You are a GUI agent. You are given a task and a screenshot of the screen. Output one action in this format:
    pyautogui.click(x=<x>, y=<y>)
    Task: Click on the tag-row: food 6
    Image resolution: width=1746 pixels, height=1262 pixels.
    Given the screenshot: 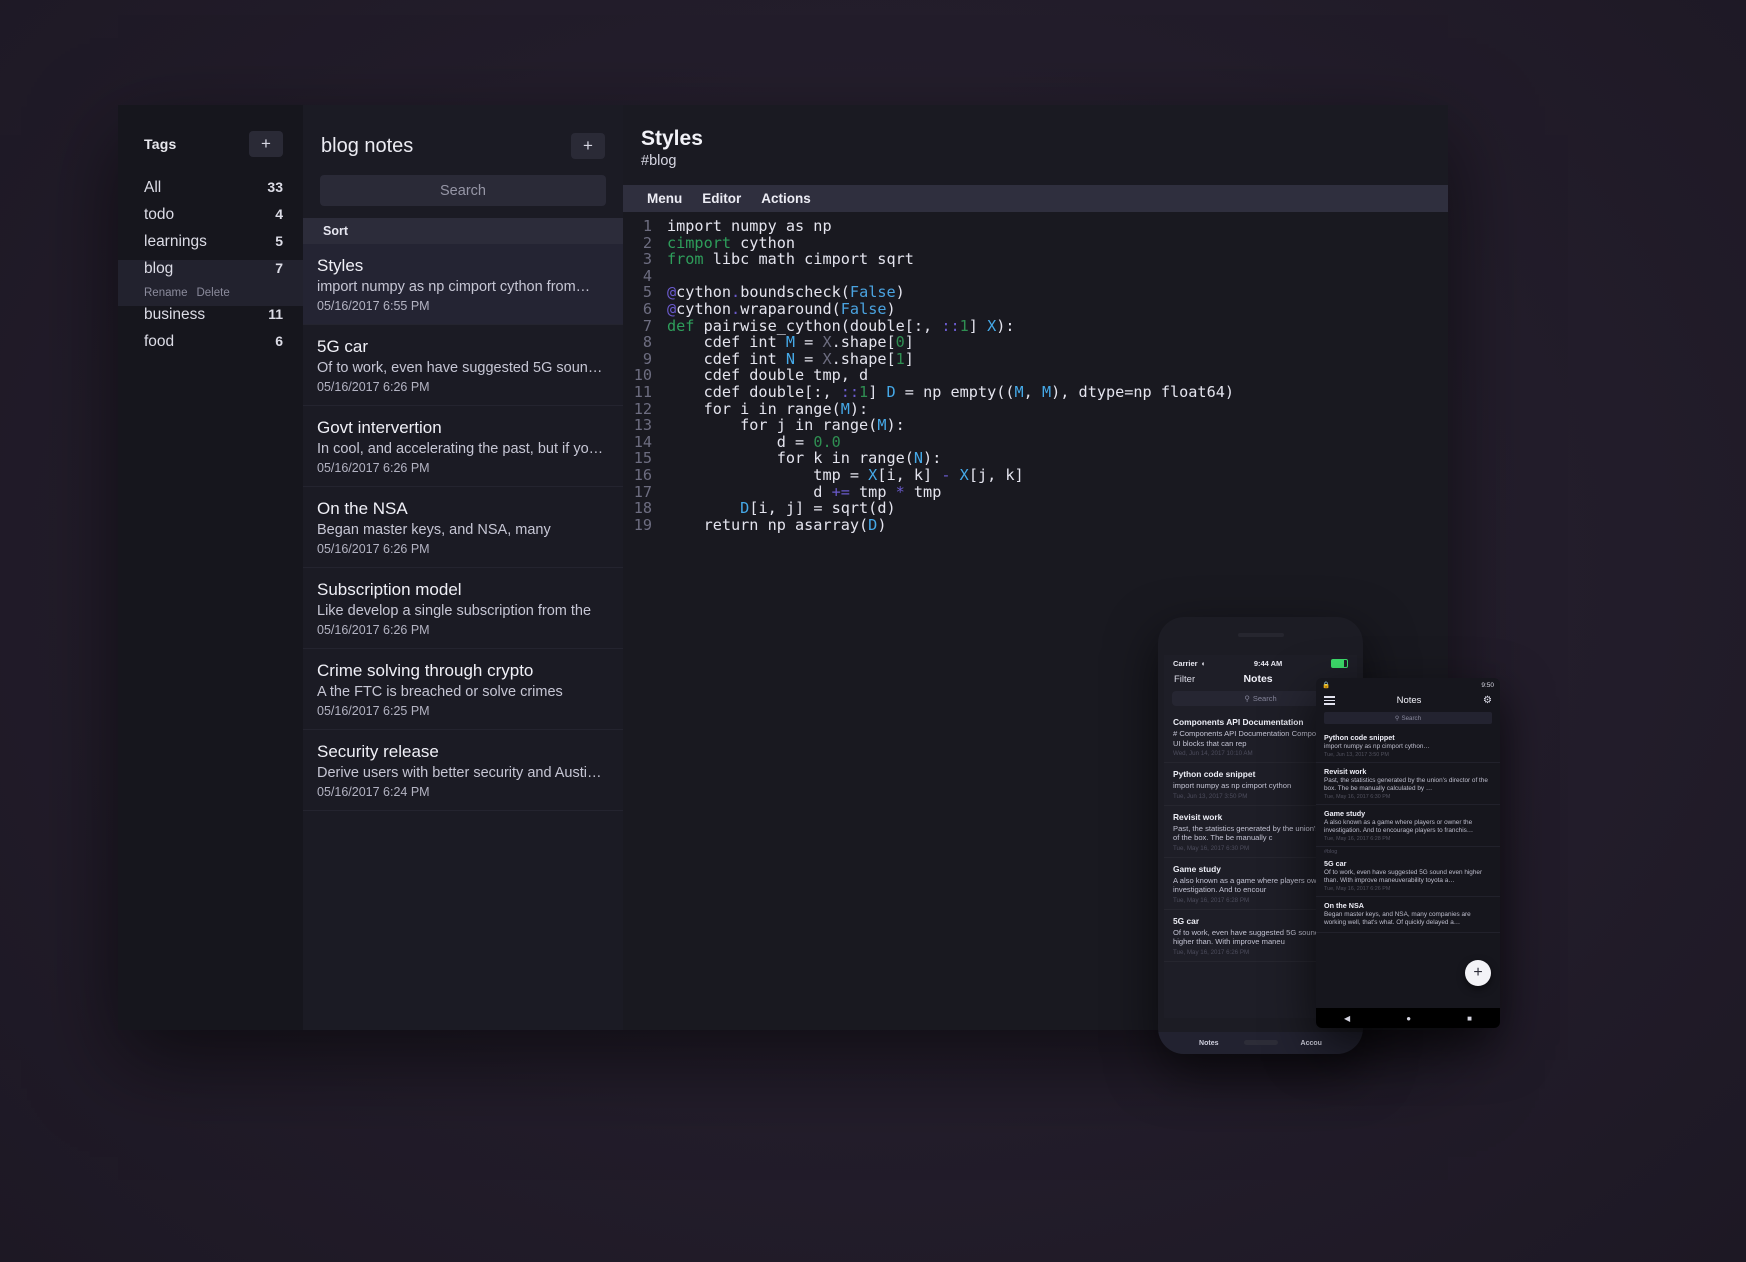 What is the action you would take?
    pyautogui.click(x=210, y=346)
    